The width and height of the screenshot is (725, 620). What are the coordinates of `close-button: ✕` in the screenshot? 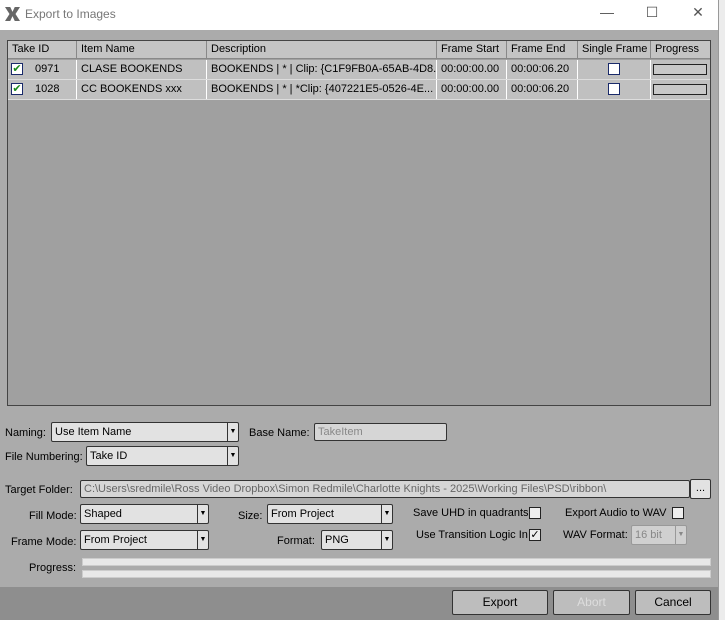 It's located at (698, 14).